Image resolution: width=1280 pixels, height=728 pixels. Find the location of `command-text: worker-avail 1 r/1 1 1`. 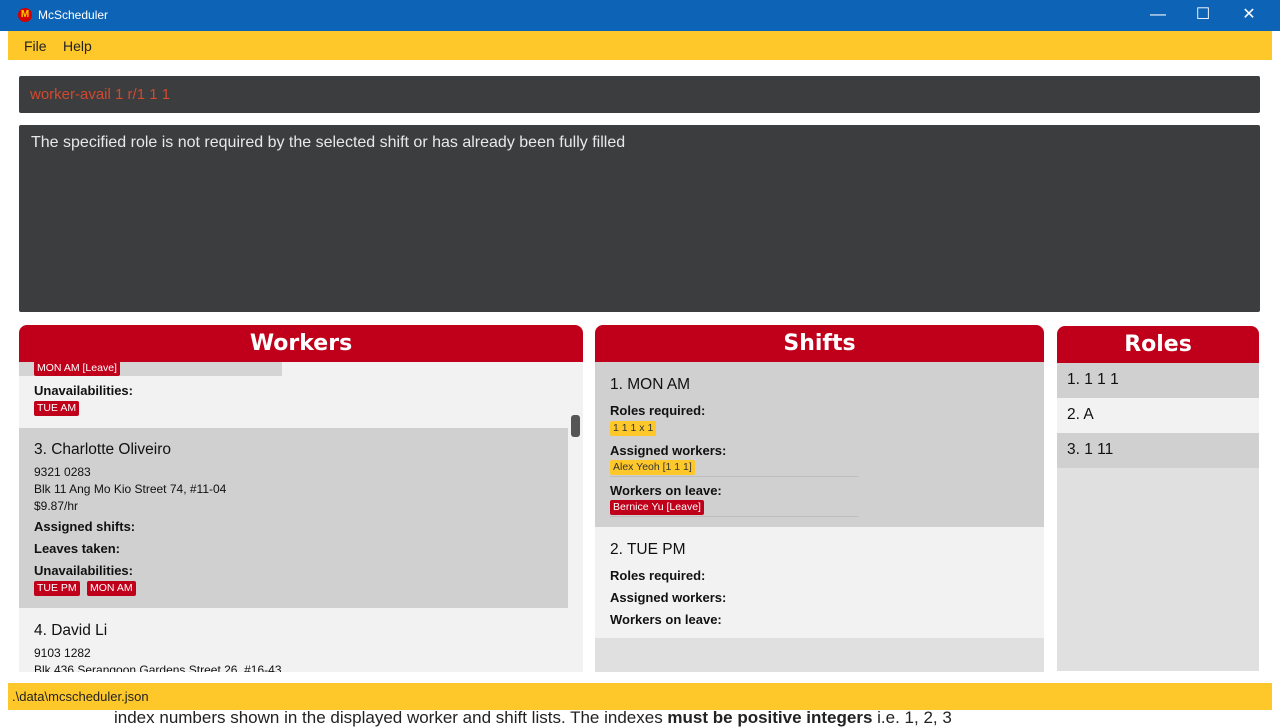

command-text: worker-avail 1 r/1 1 1 is located at coordinates (100, 94).